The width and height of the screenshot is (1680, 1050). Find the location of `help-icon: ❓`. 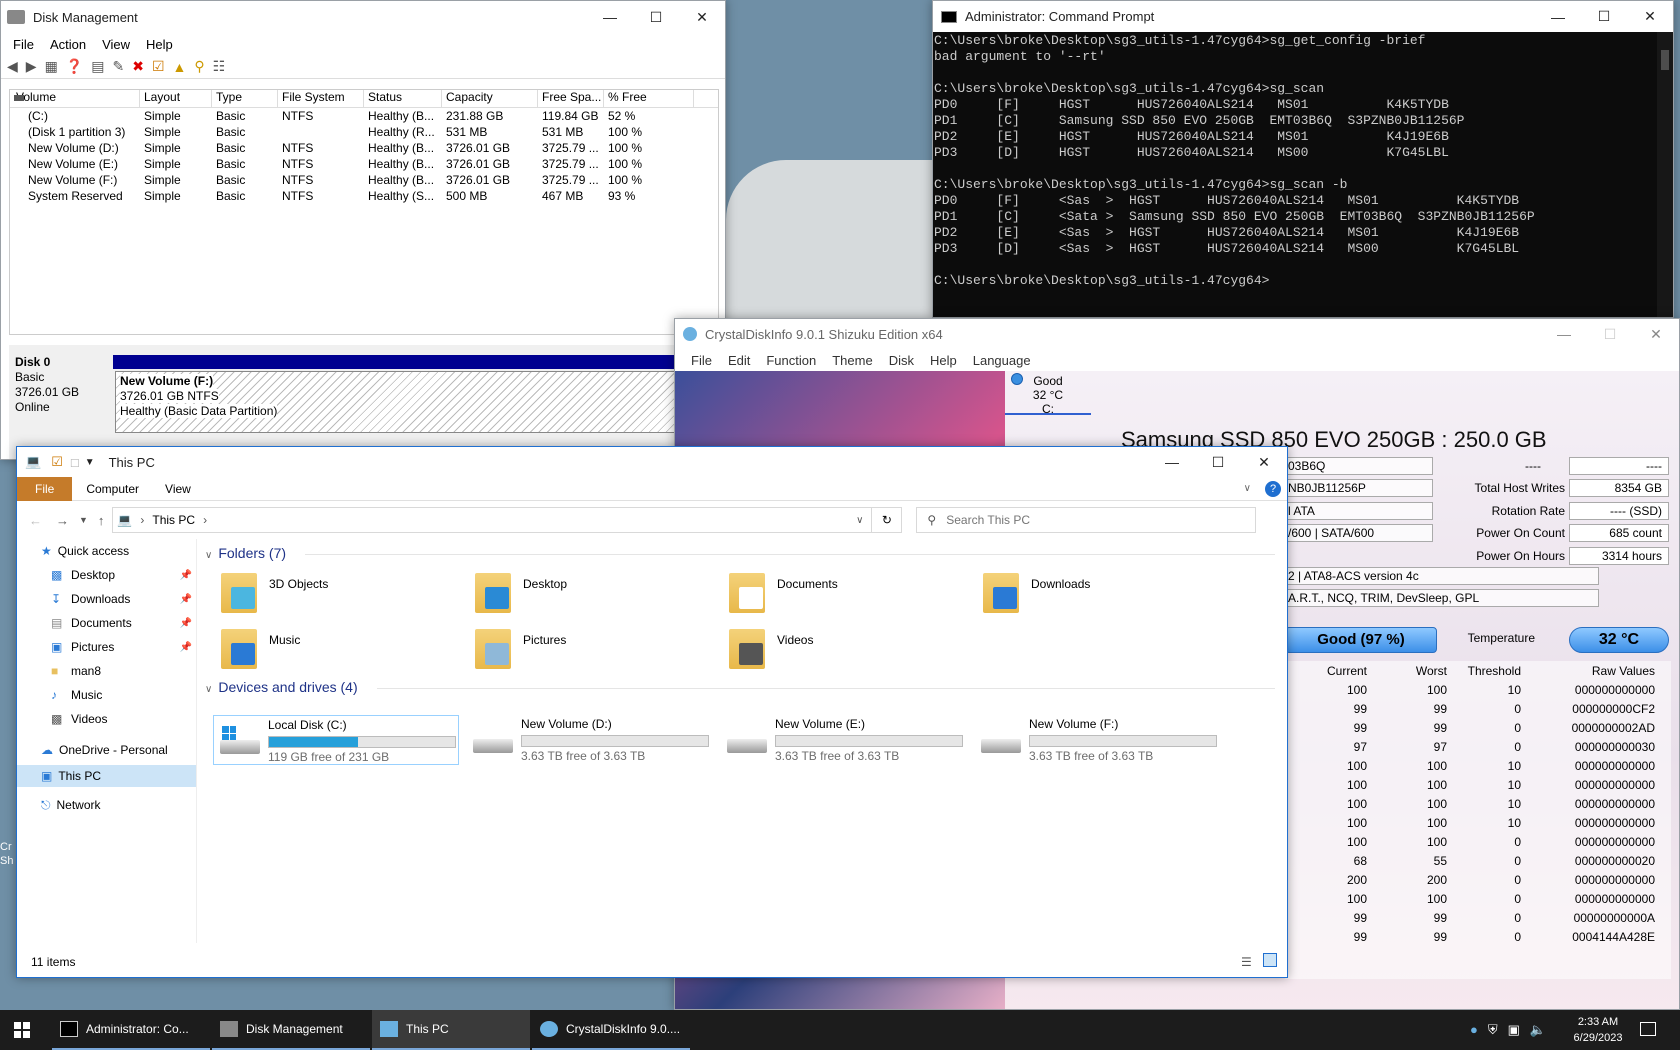

help-icon: ❓ is located at coordinates (74, 66).